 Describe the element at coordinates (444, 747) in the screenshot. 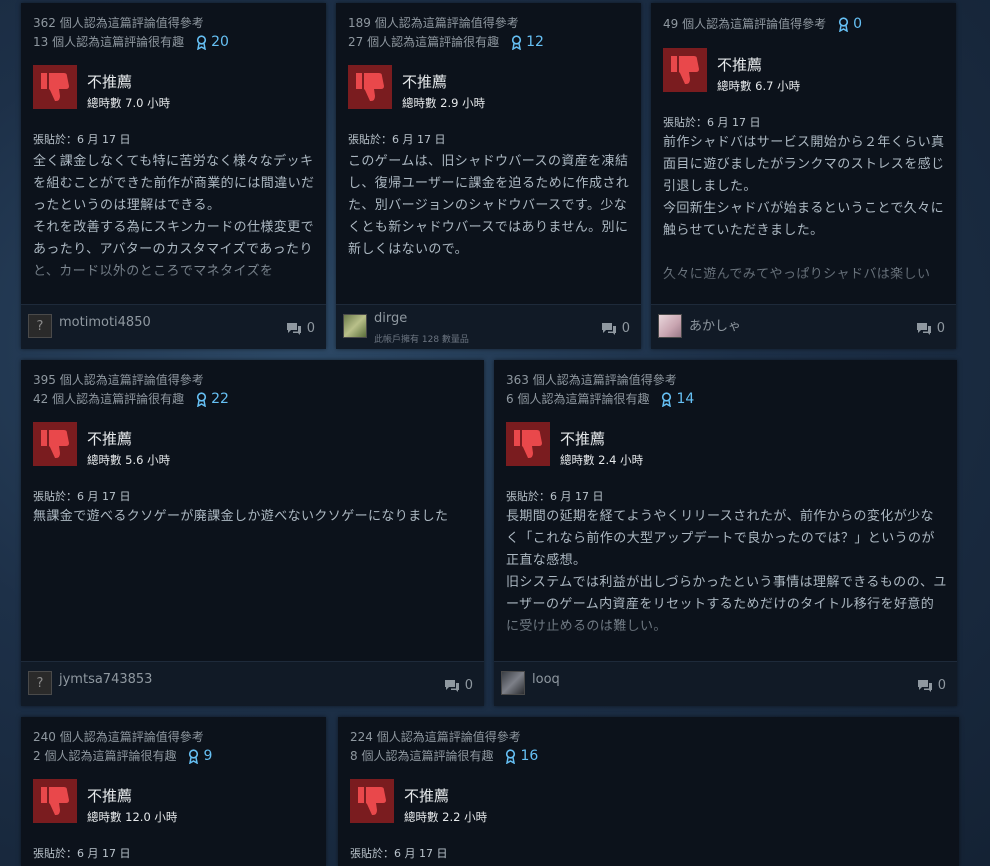

I see `helpful-stats: 224 個人認為這篇評論值得參考 8 個人認為這篇評論很有趣 16` at that location.